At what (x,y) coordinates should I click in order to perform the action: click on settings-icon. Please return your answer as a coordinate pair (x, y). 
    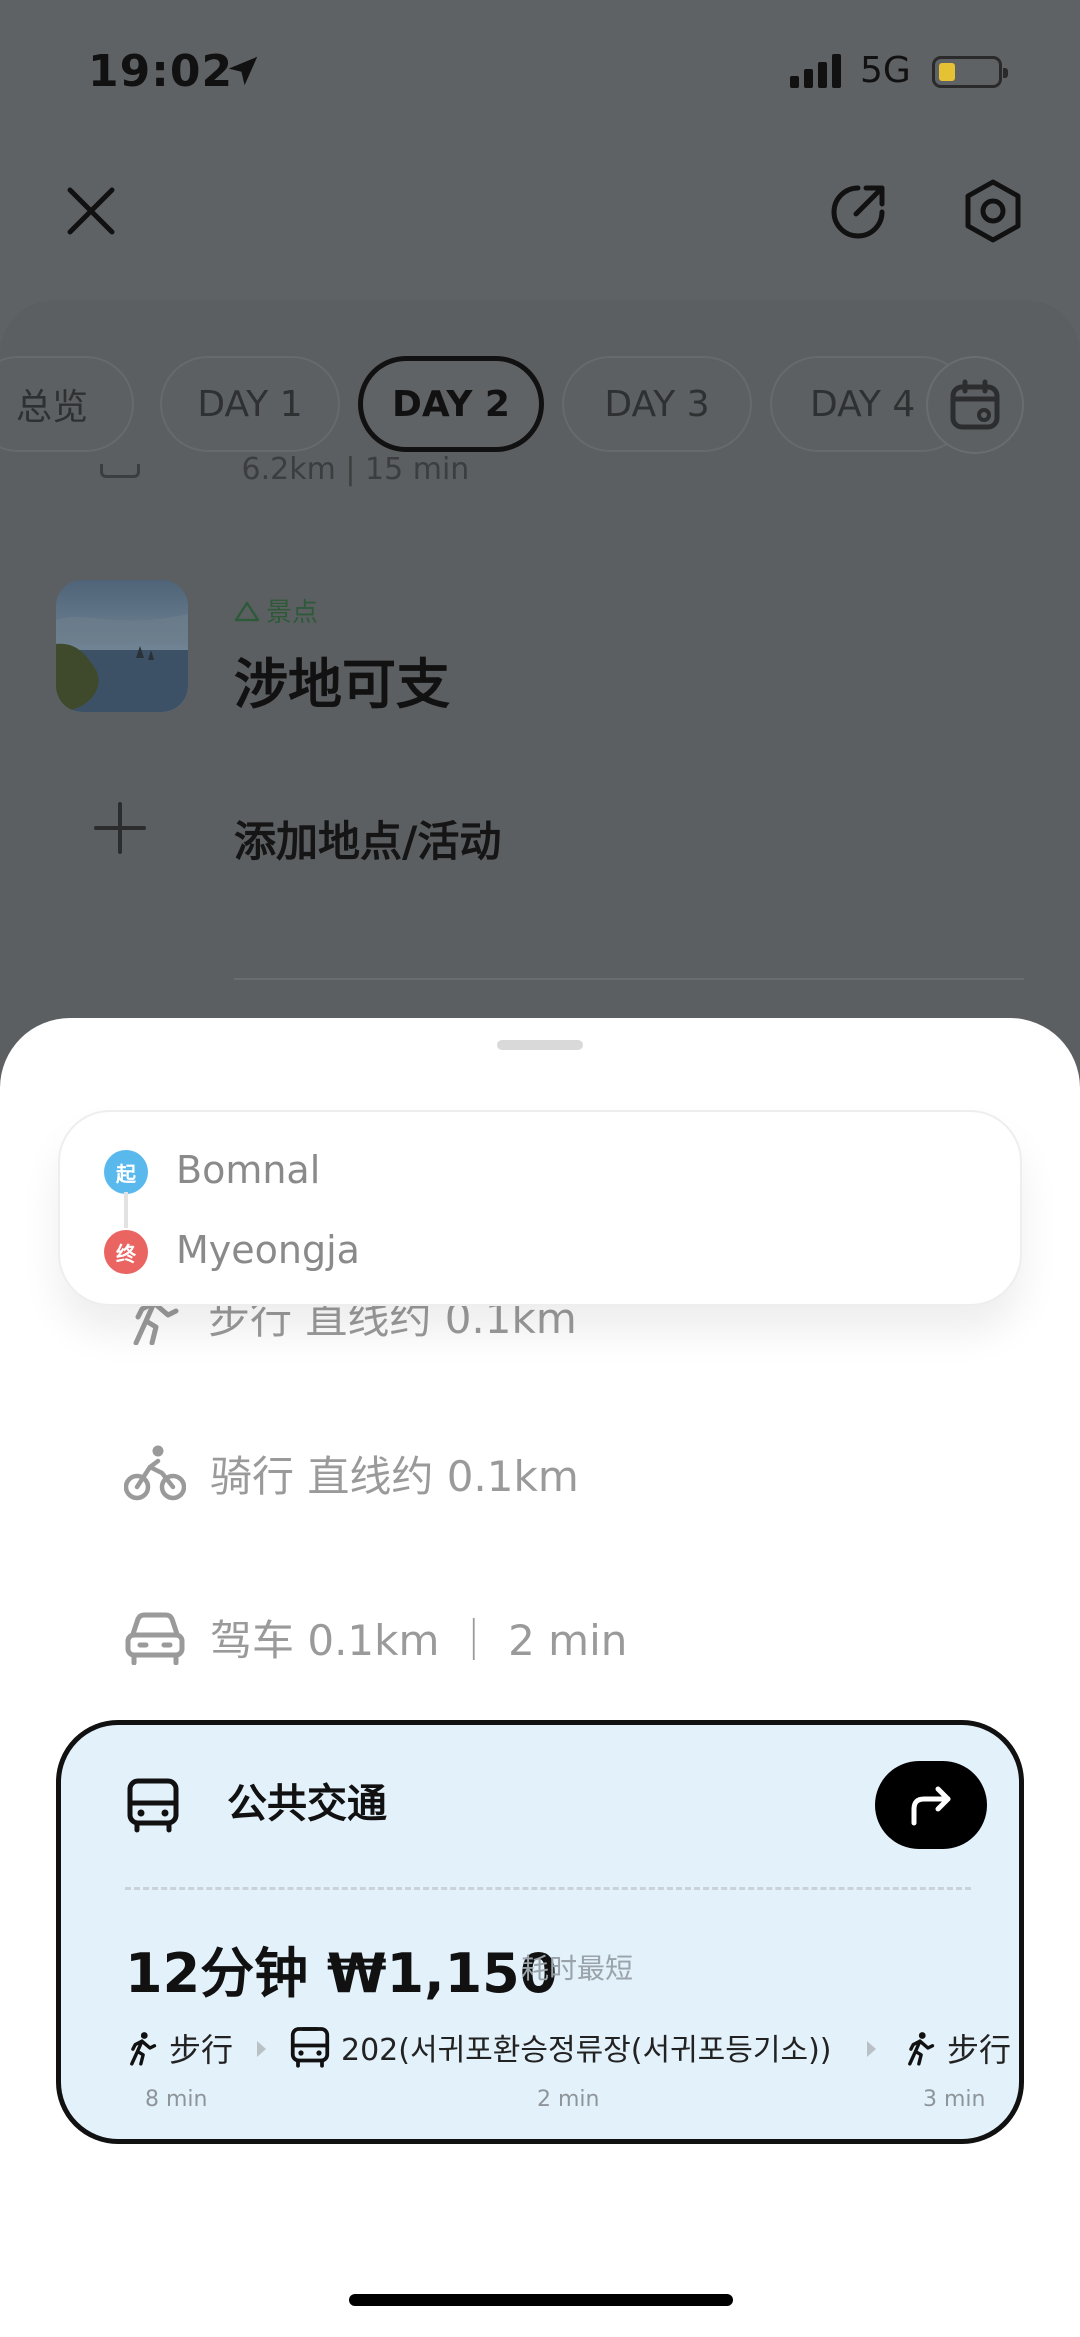
    Looking at the image, I should click on (993, 211).